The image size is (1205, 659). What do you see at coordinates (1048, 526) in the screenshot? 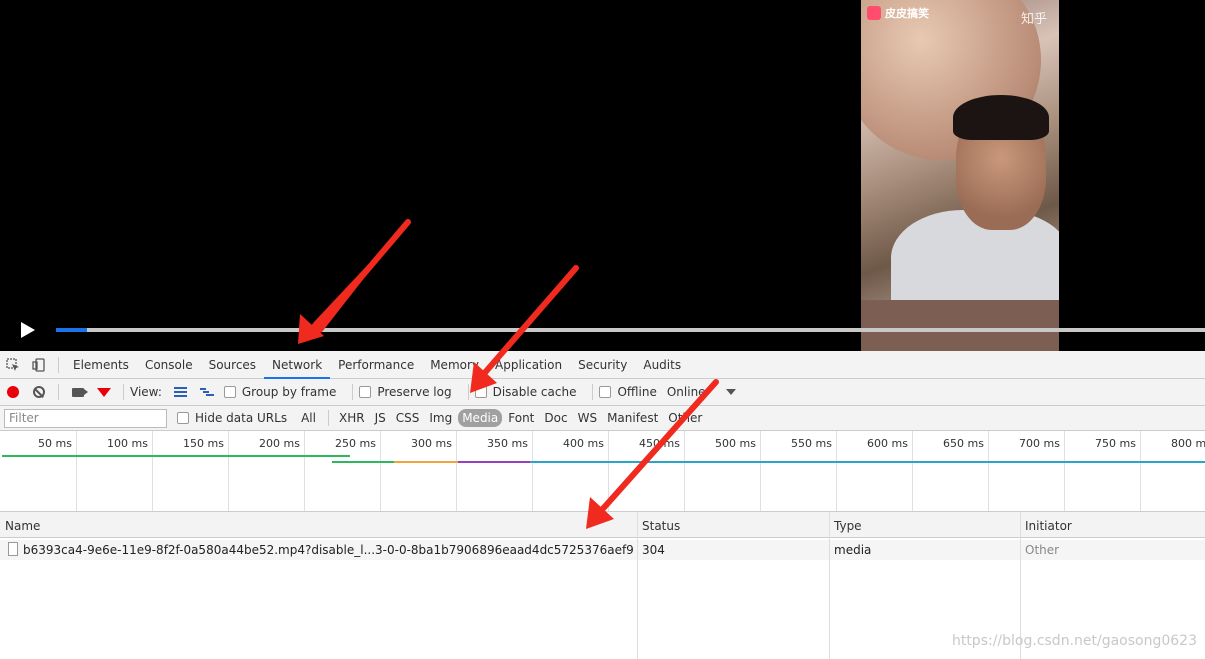
I see `header-initiator: Initiator` at bounding box center [1048, 526].